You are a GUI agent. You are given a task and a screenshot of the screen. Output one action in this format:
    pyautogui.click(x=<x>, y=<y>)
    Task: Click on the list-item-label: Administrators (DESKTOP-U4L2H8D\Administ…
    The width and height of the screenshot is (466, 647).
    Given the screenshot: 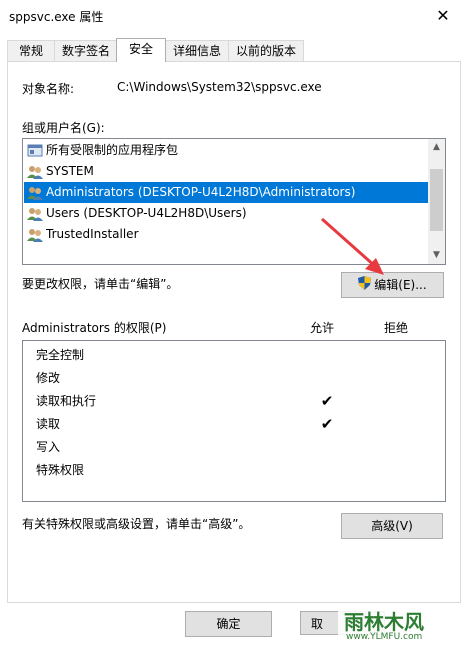 What is the action you would take?
    pyautogui.click(x=201, y=192)
    